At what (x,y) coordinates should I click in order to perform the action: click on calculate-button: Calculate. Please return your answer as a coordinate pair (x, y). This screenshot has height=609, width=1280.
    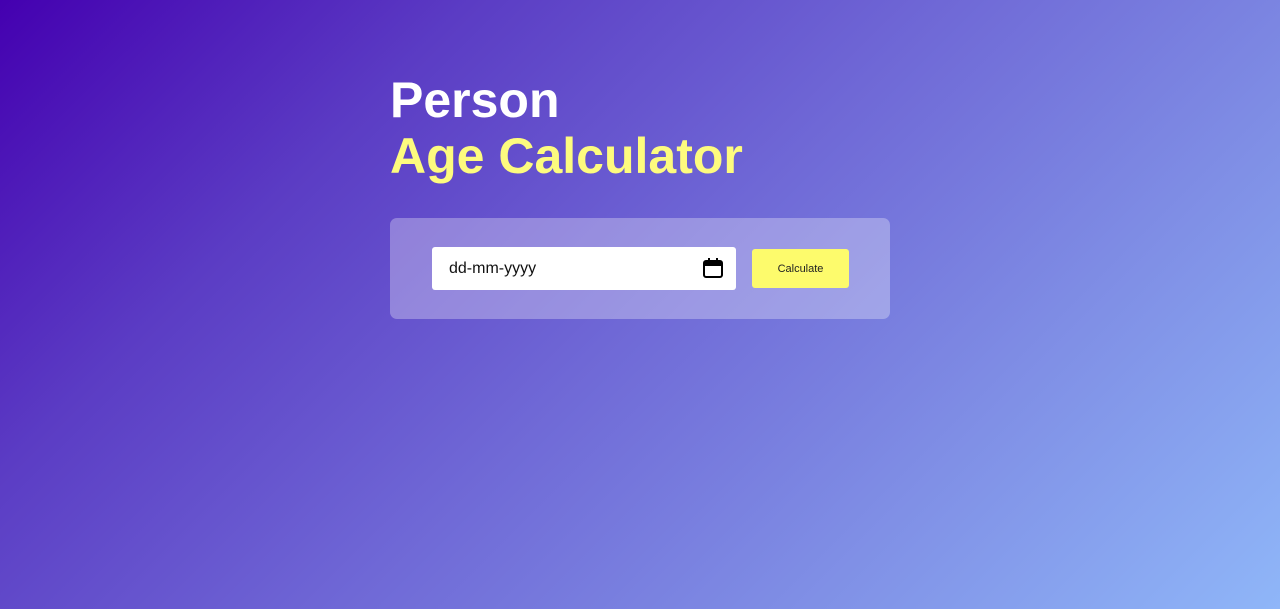
    Looking at the image, I should click on (800, 268).